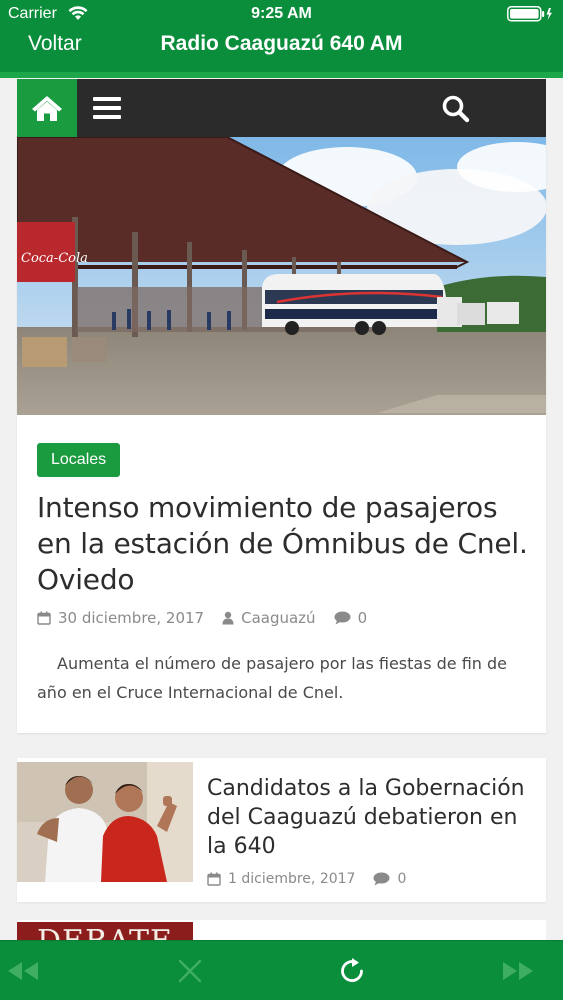  Describe the element at coordinates (352, 971) in the screenshot. I see `reload-icon` at that location.